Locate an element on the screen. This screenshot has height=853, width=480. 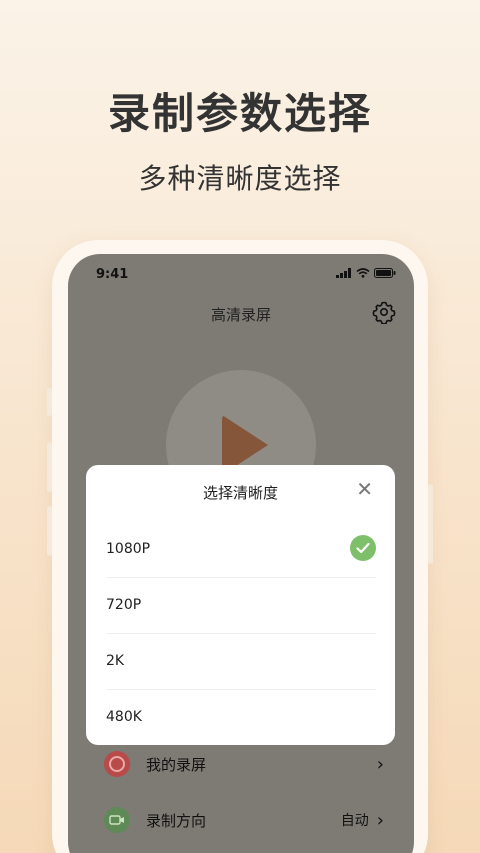
menu-item-label: 我的录屏 is located at coordinates (176, 764).